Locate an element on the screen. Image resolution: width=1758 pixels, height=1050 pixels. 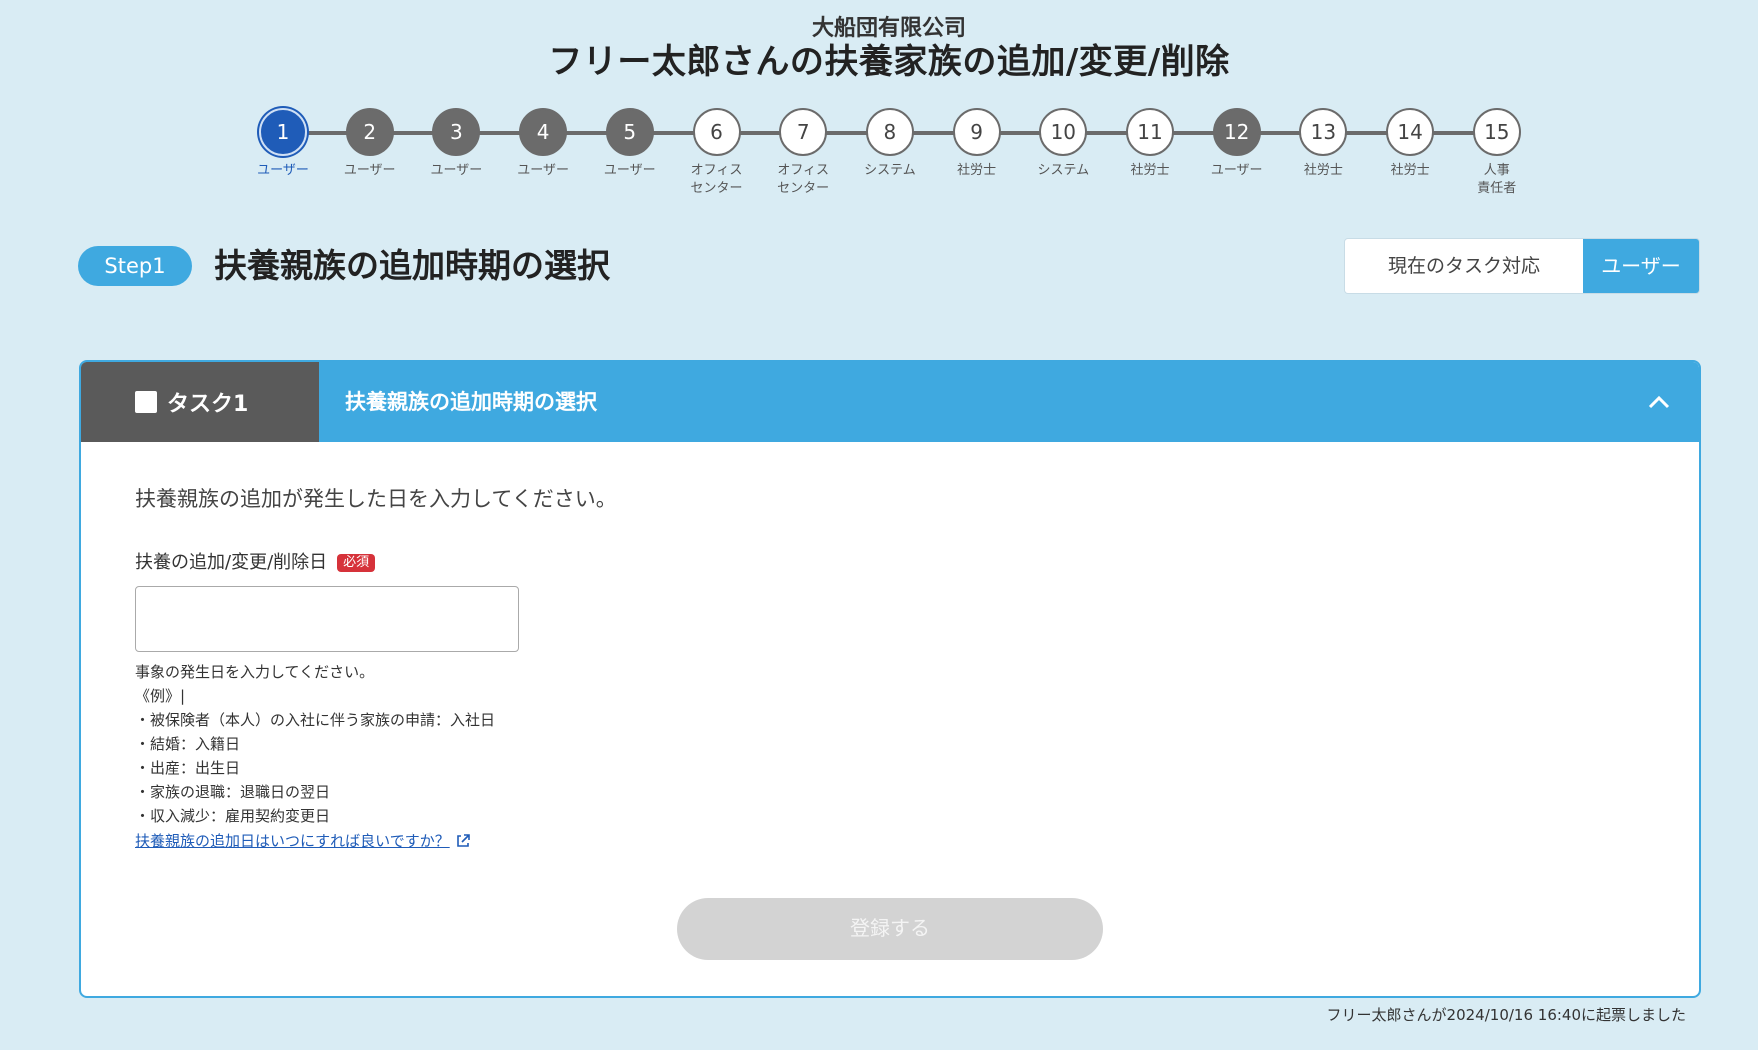
step-12: 12 ユーザー is located at coordinates (1237, 144).